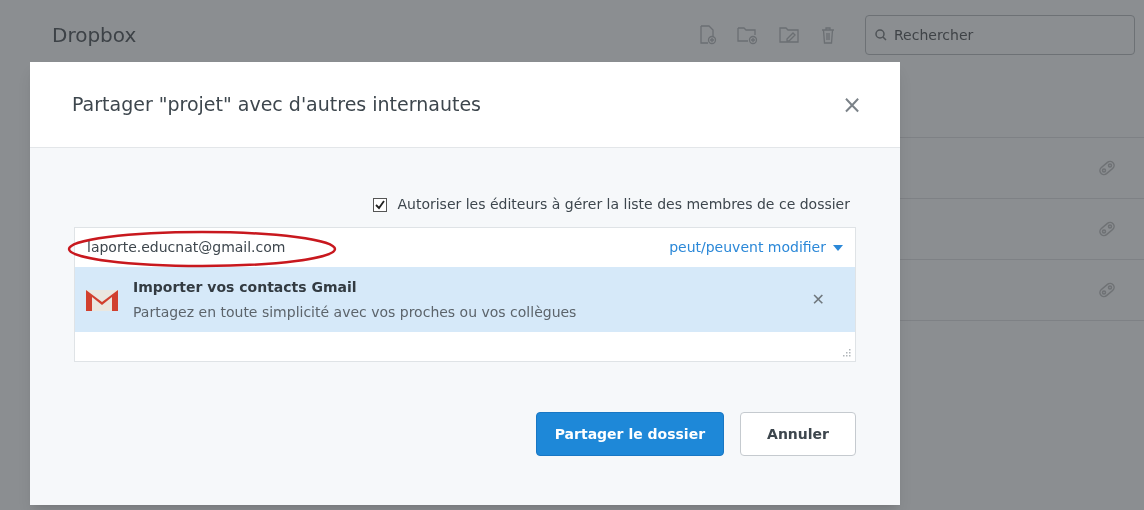 The width and height of the screenshot is (1144, 510). Describe the element at coordinates (881, 35) in the screenshot. I see `search-icon` at that location.